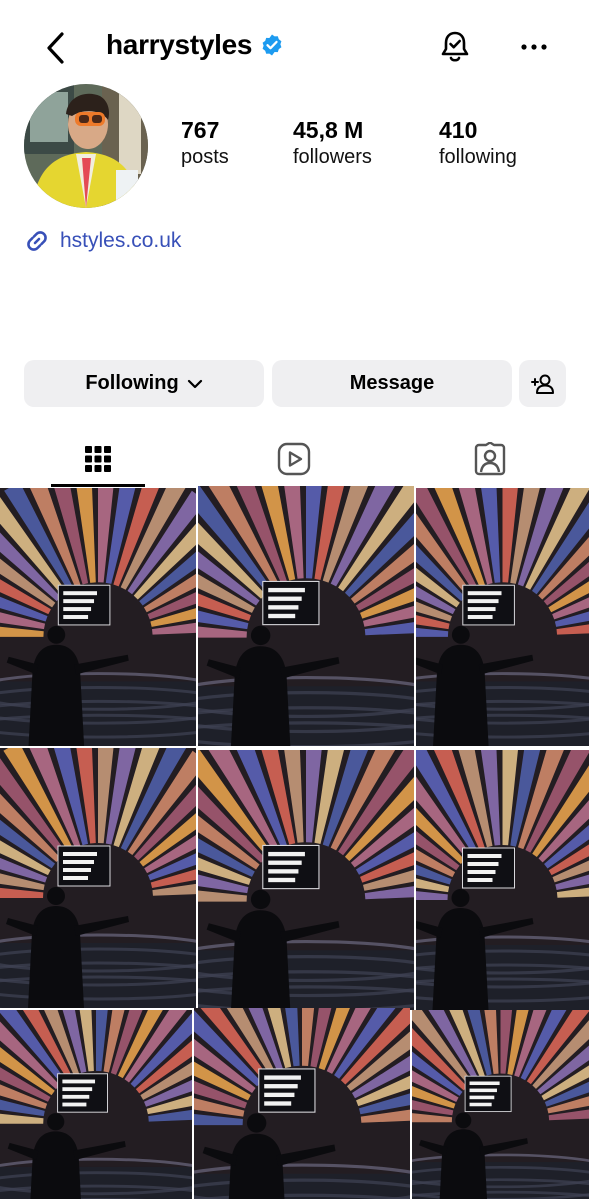 The height and width of the screenshot is (1199, 589). I want to click on following-count: 410, so click(458, 130).